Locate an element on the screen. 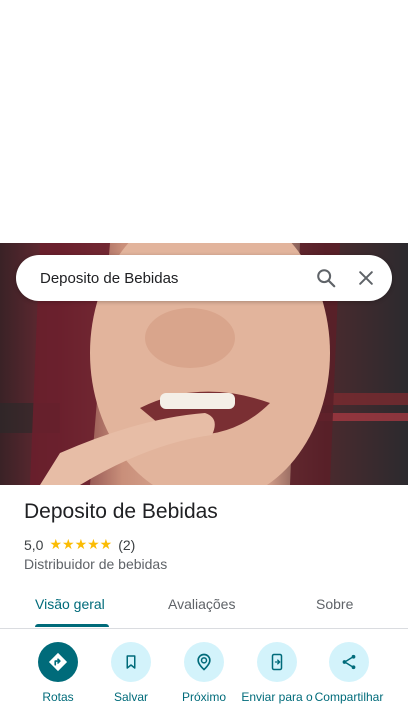  directions-icon is located at coordinates (58, 662).